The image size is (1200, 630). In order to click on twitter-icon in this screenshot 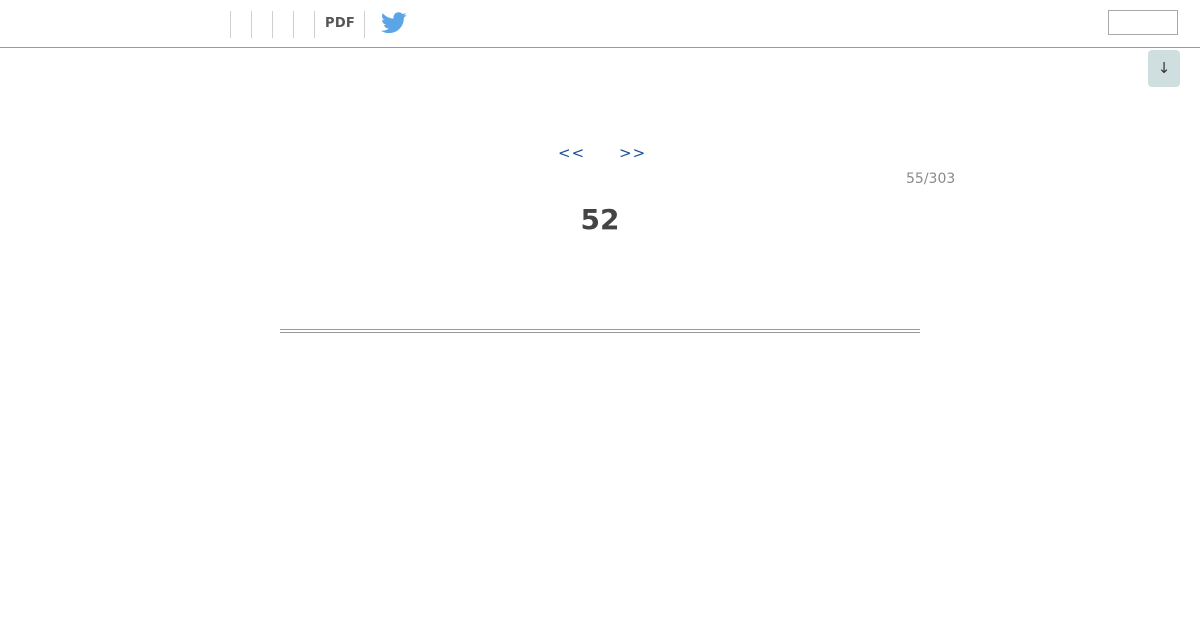, I will do `click(395, 24)`.